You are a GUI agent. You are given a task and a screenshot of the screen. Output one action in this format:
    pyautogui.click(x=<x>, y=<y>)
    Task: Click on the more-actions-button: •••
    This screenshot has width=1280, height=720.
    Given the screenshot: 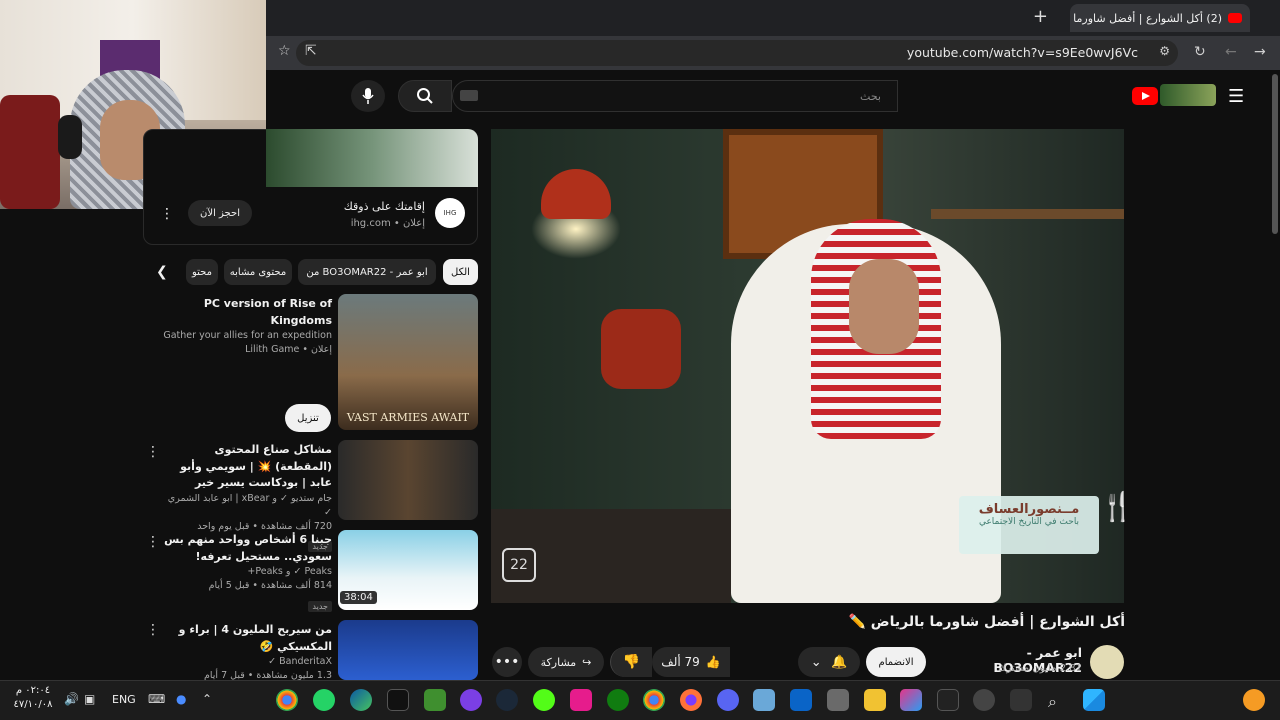 What is the action you would take?
    pyautogui.click(x=507, y=662)
    